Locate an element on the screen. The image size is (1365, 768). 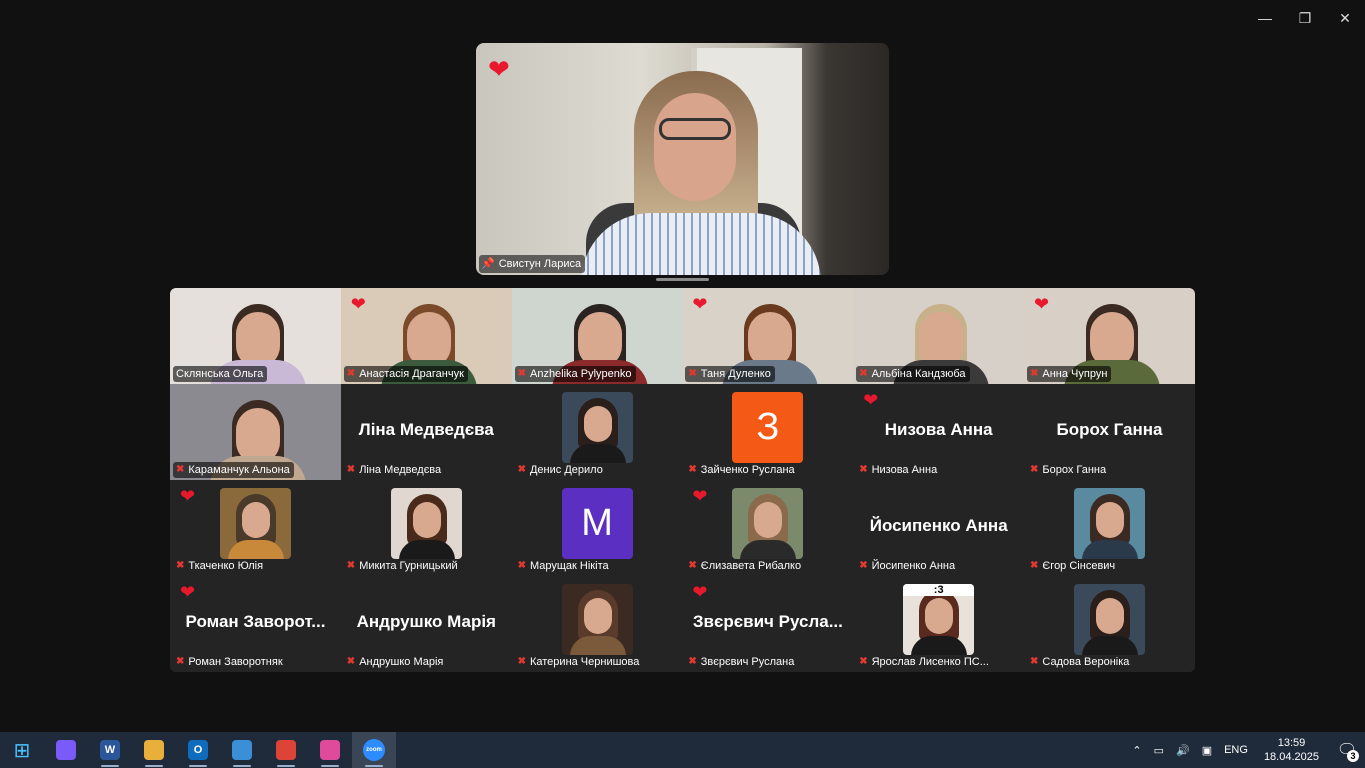
participant-tile: ✖ Катерина Чернишова is located at coordinates (597, 624).